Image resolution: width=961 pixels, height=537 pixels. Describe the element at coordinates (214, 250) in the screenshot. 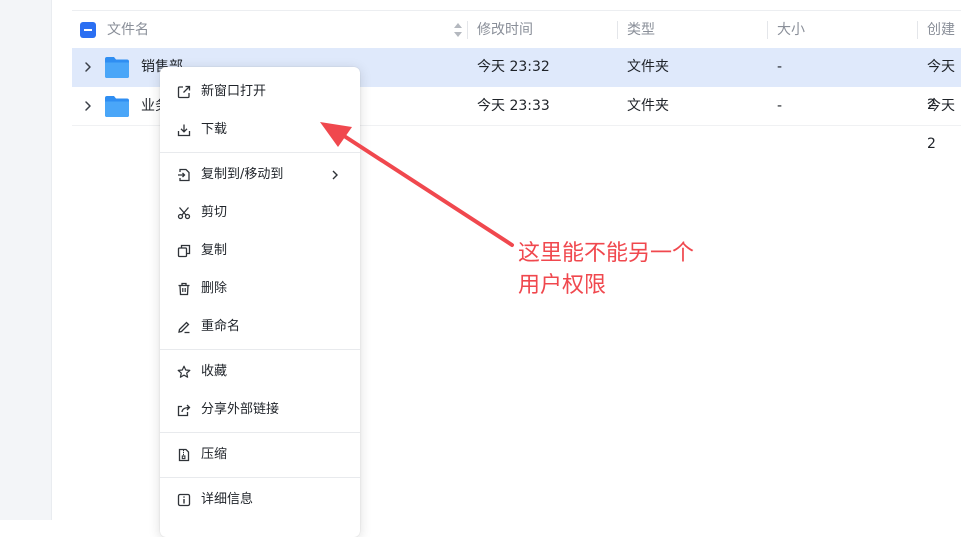

I see `menu-item-label: 复制` at that location.